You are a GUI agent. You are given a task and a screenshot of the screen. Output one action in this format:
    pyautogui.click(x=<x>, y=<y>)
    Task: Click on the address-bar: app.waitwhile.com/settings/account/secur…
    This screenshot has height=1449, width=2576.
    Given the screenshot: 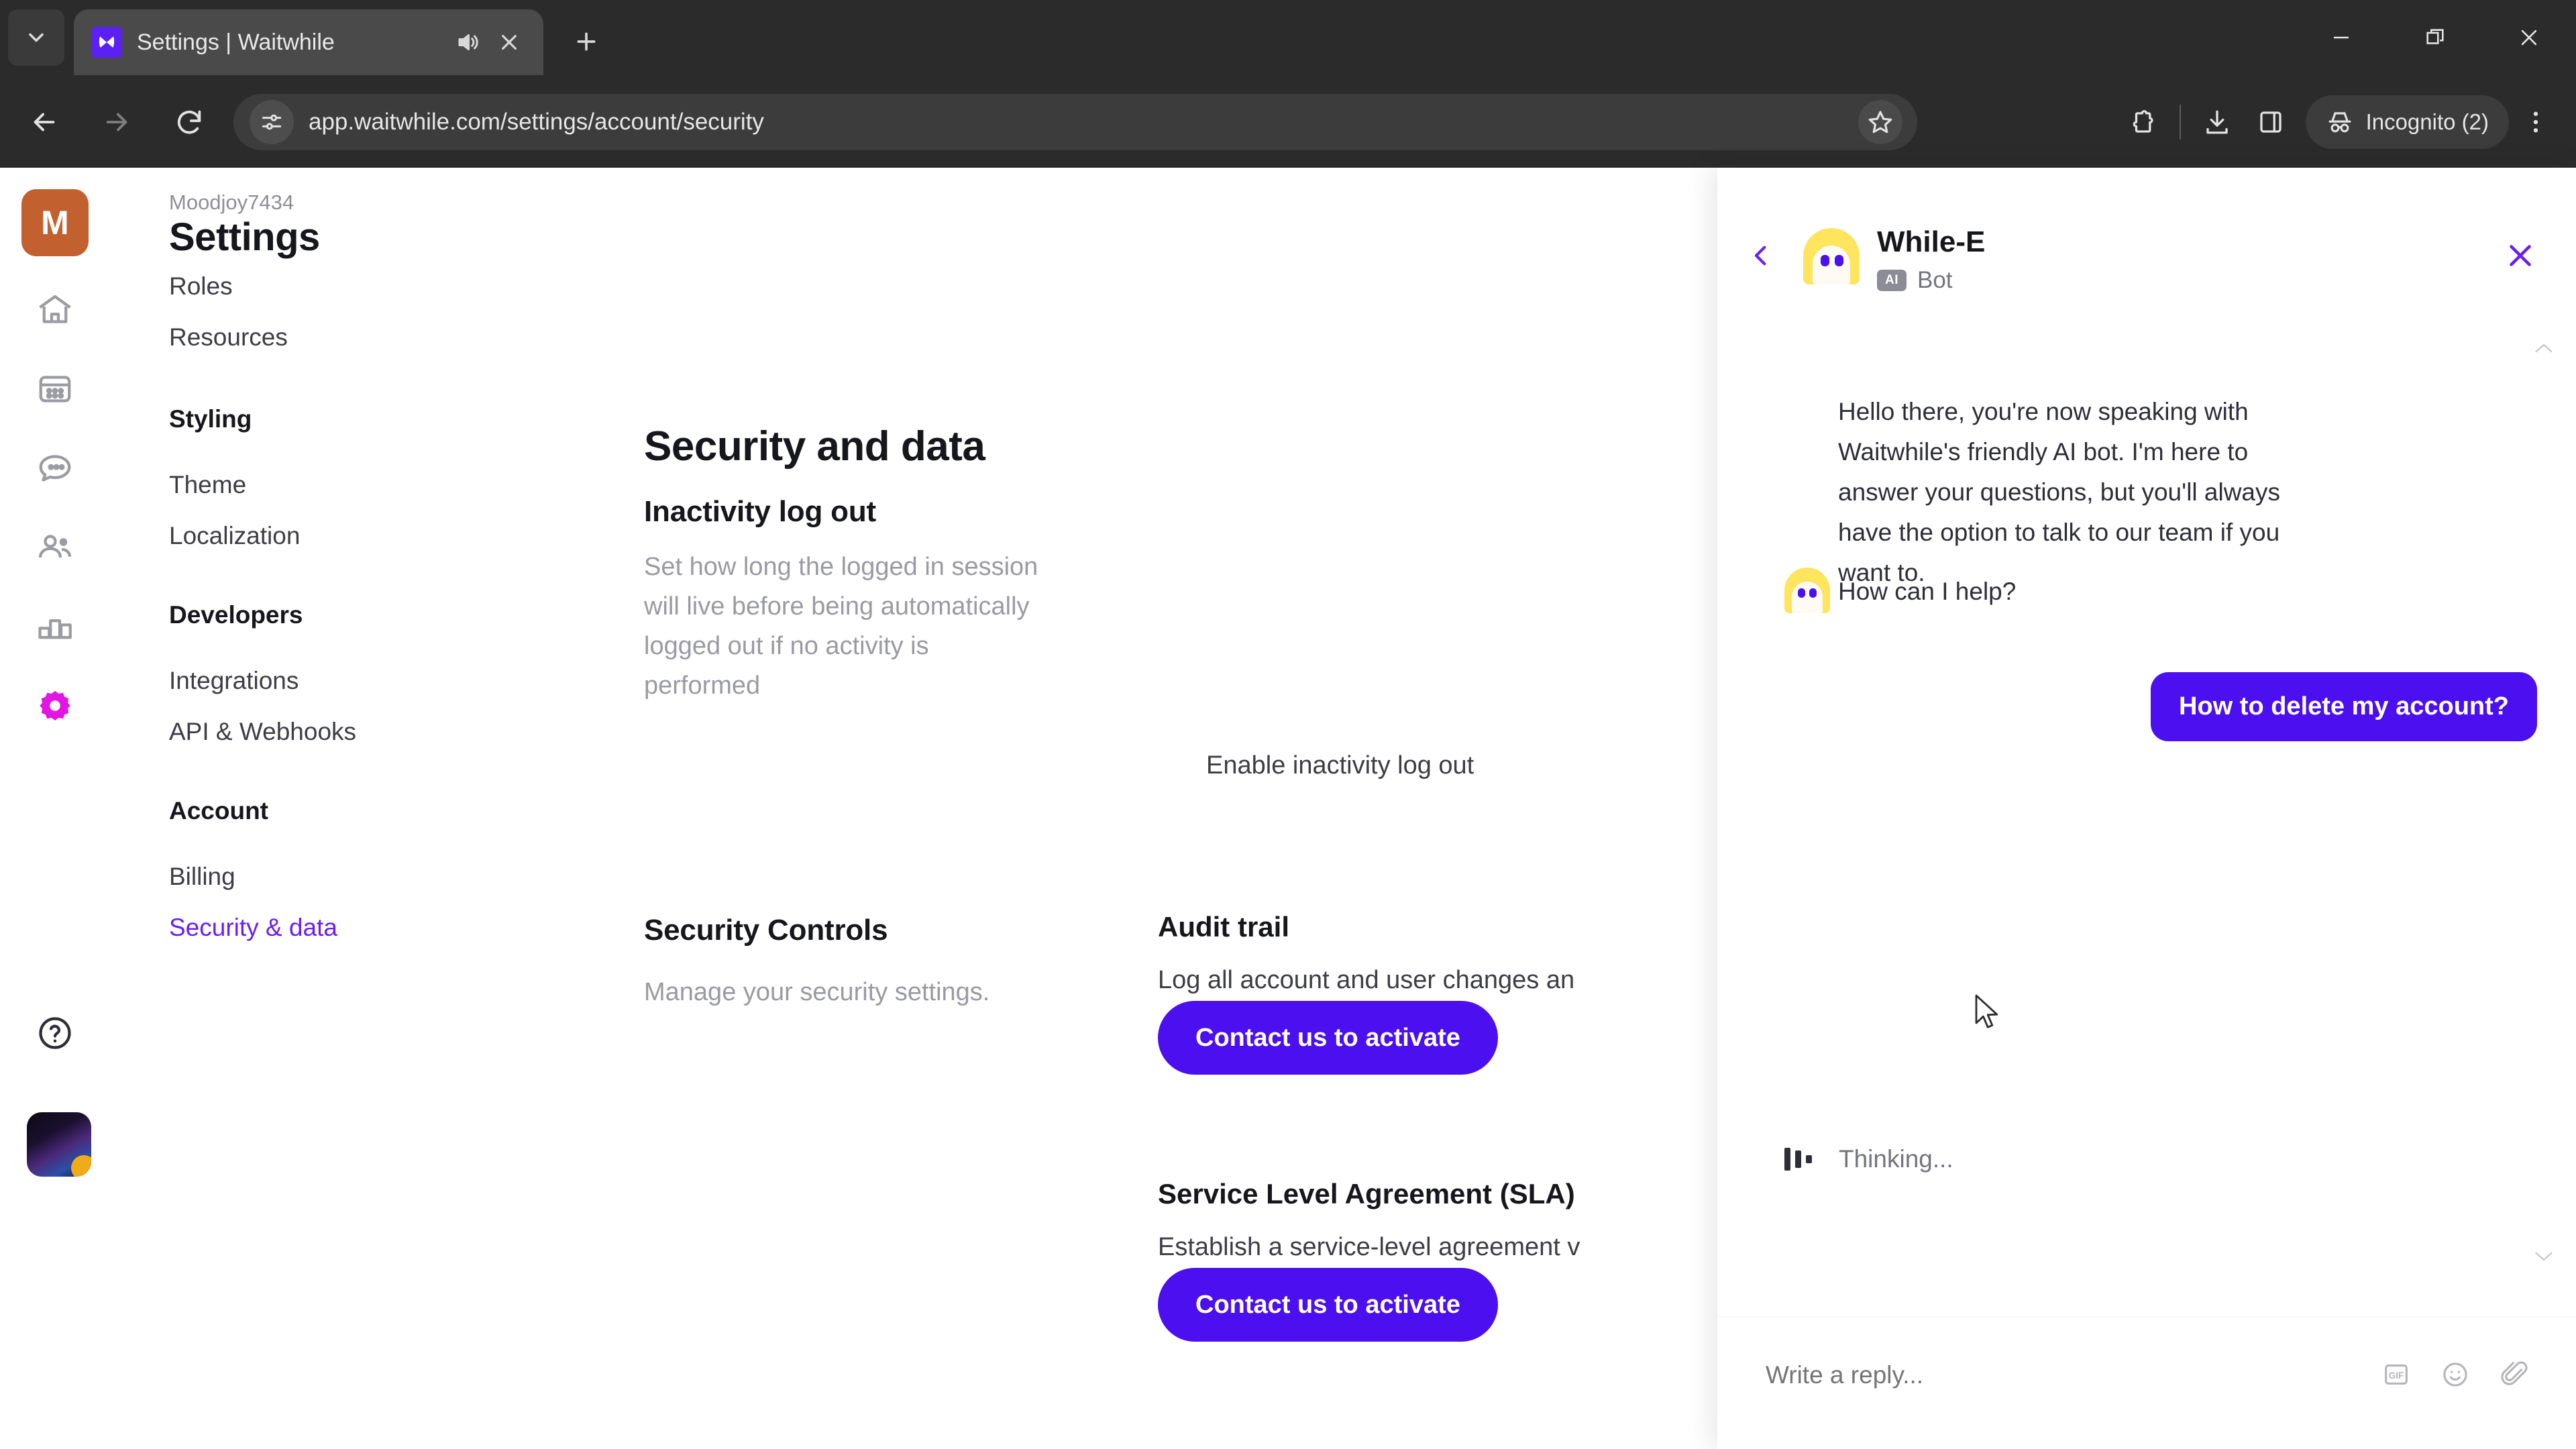 What is the action you would take?
    pyautogui.click(x=1075, y=122)
    